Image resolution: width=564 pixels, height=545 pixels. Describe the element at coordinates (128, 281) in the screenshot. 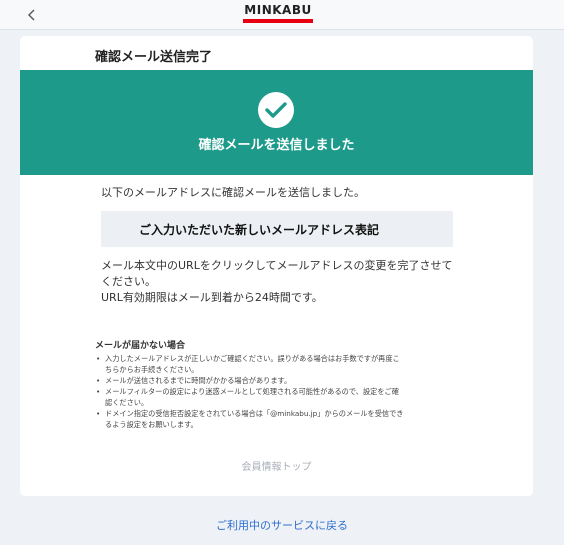

I see `instruction-line: ください。` at that location.